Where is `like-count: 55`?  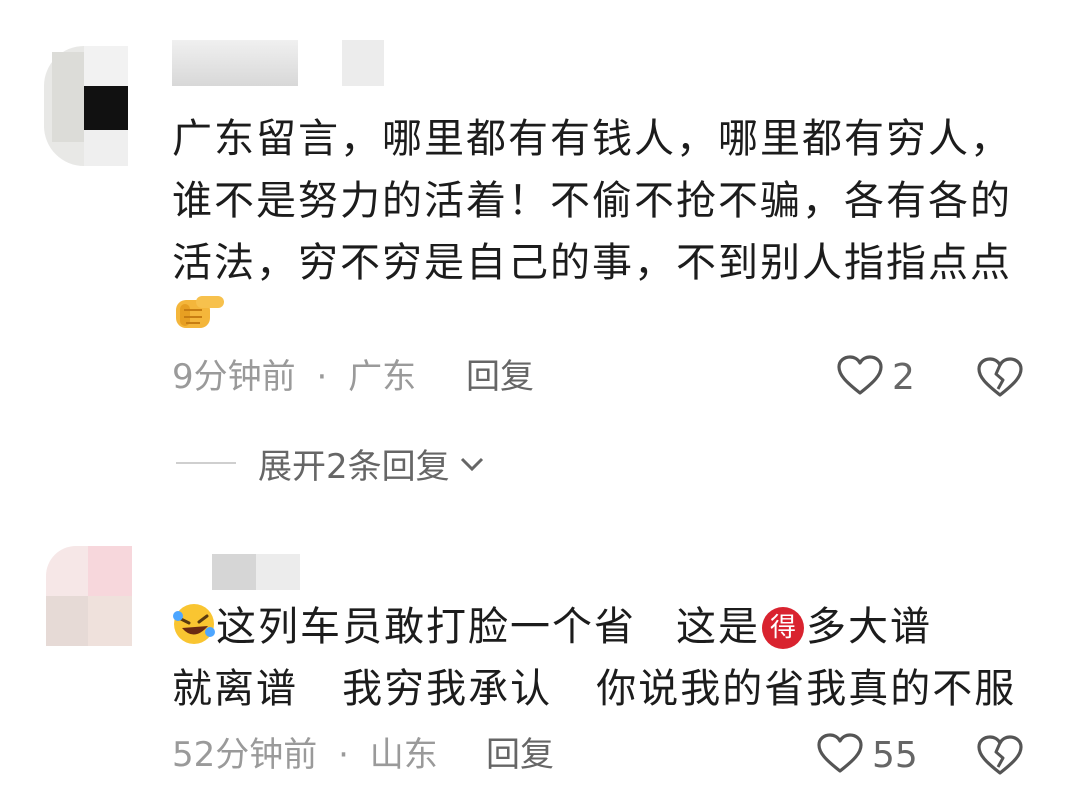
like-count: 55 is located at coordinates (895, 755).